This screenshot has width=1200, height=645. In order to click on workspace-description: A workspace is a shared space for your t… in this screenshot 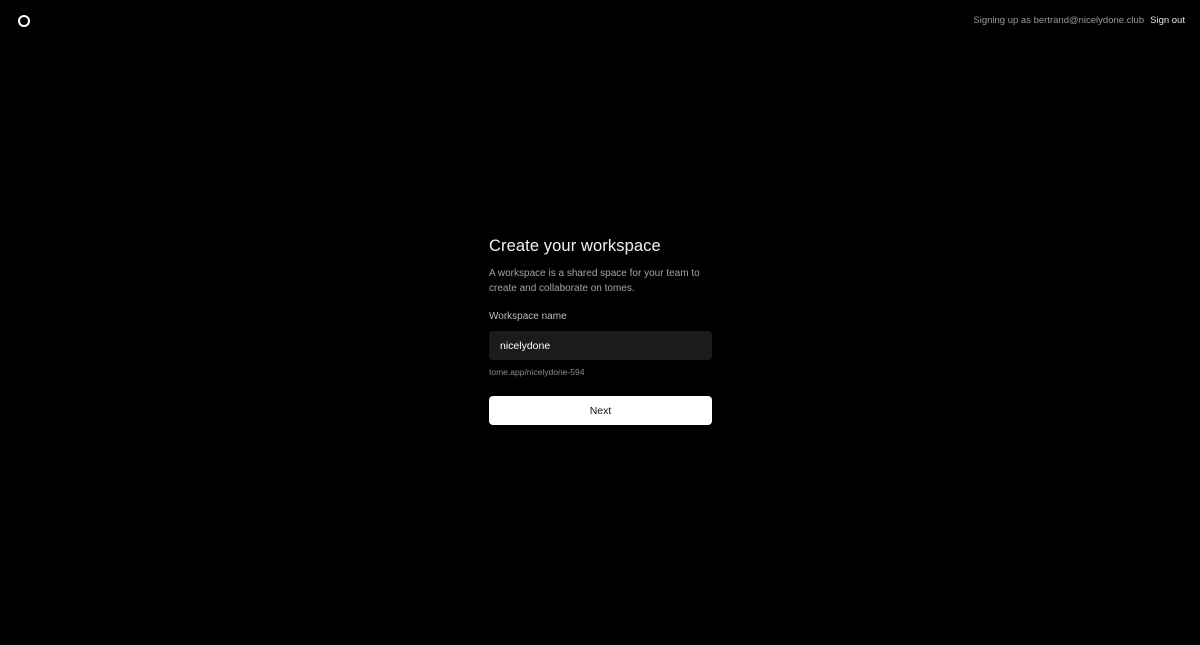, I will do `click(594, 281)`.